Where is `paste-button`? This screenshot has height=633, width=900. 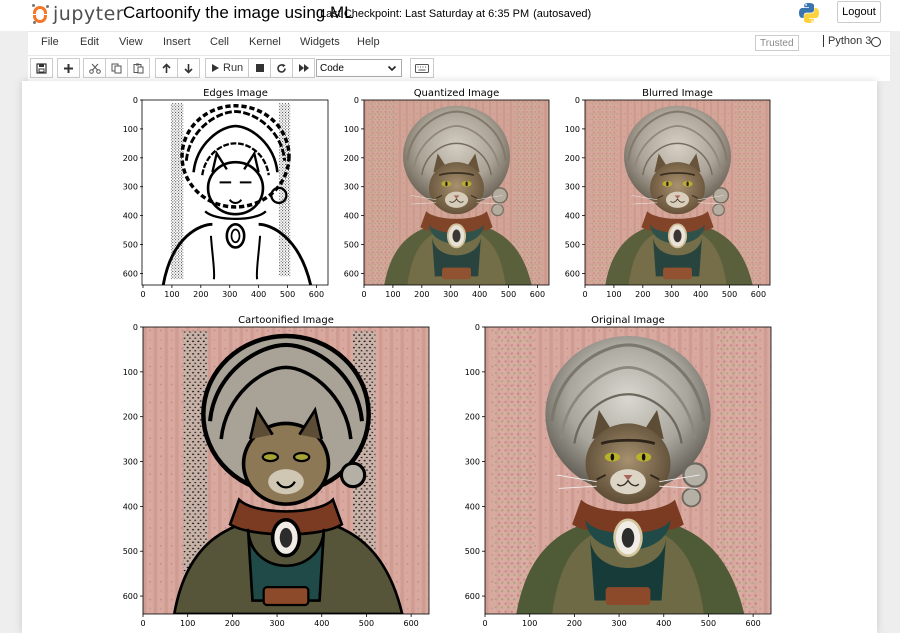
paste-button is located at coordinates (138, 68).